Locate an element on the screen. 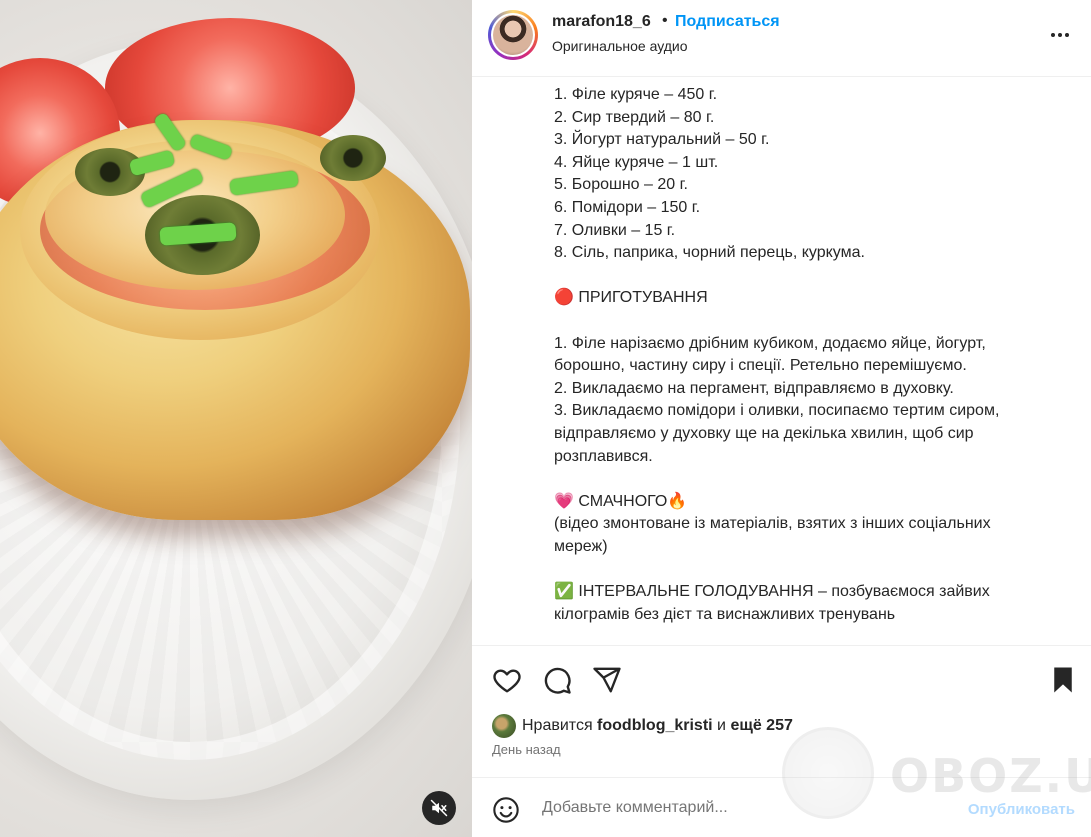  watermark-globe-icon is located at coordinates (828, 773).